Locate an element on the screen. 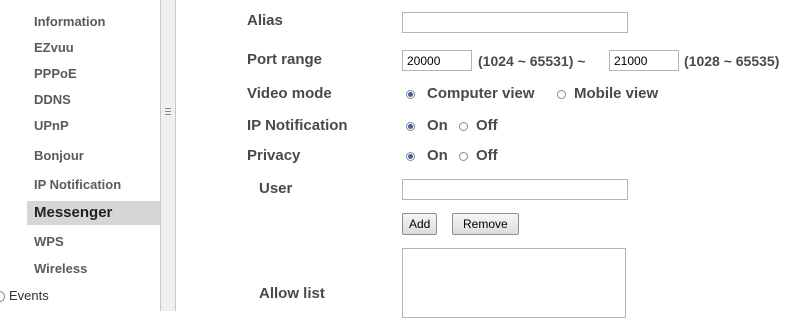 The image size is (802, 318). port-range-end-hint: (1028 ~ 65535) is located at coordinates (732, 61).